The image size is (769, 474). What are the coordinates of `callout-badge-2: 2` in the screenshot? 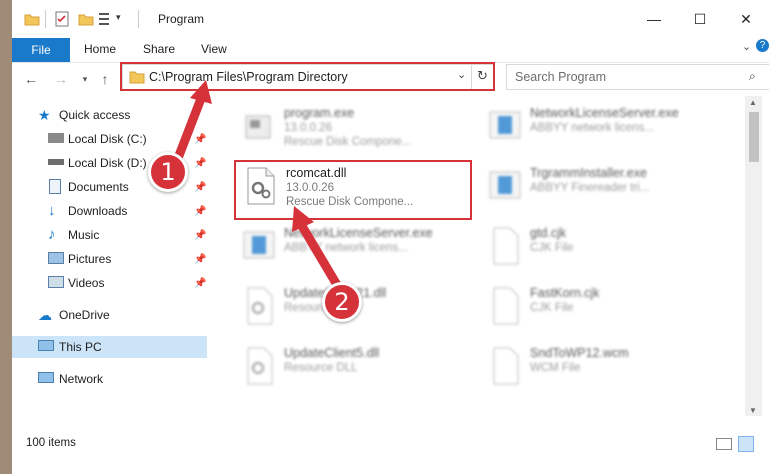 It's located at (342, 302).